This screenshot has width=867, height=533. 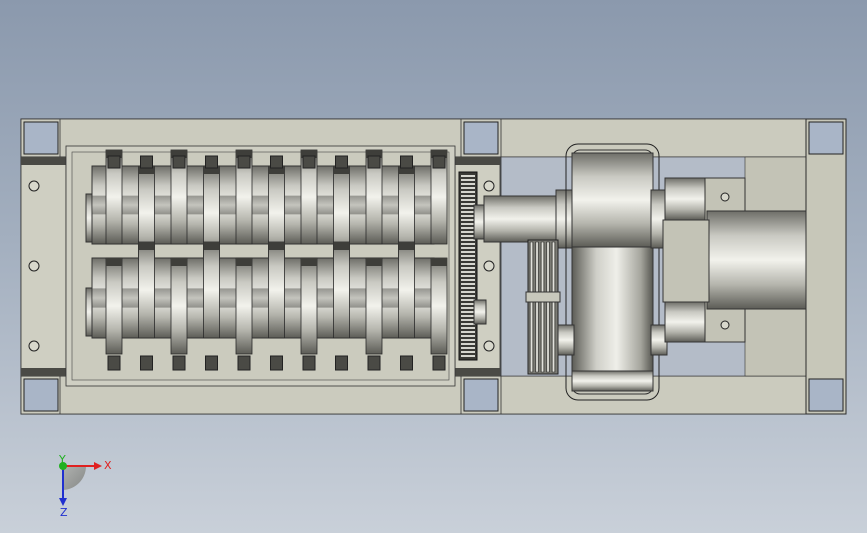 I want to click on corner-post-top-left, so click(x=41, y=138).